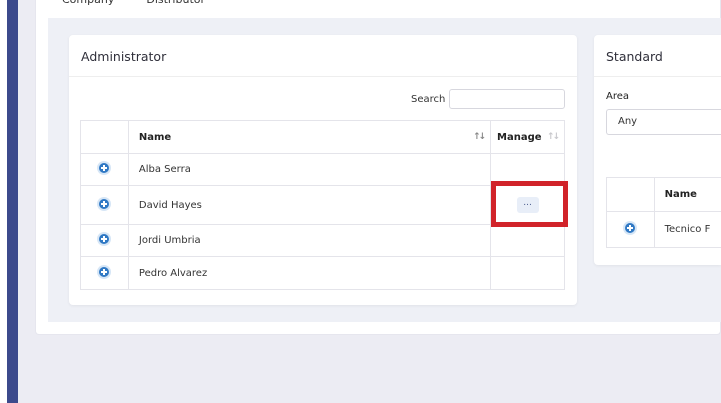  What do you see at coordinates (428, 99) in the screenshot?
I see `search-label: Search` at bounding box center [428, 99].